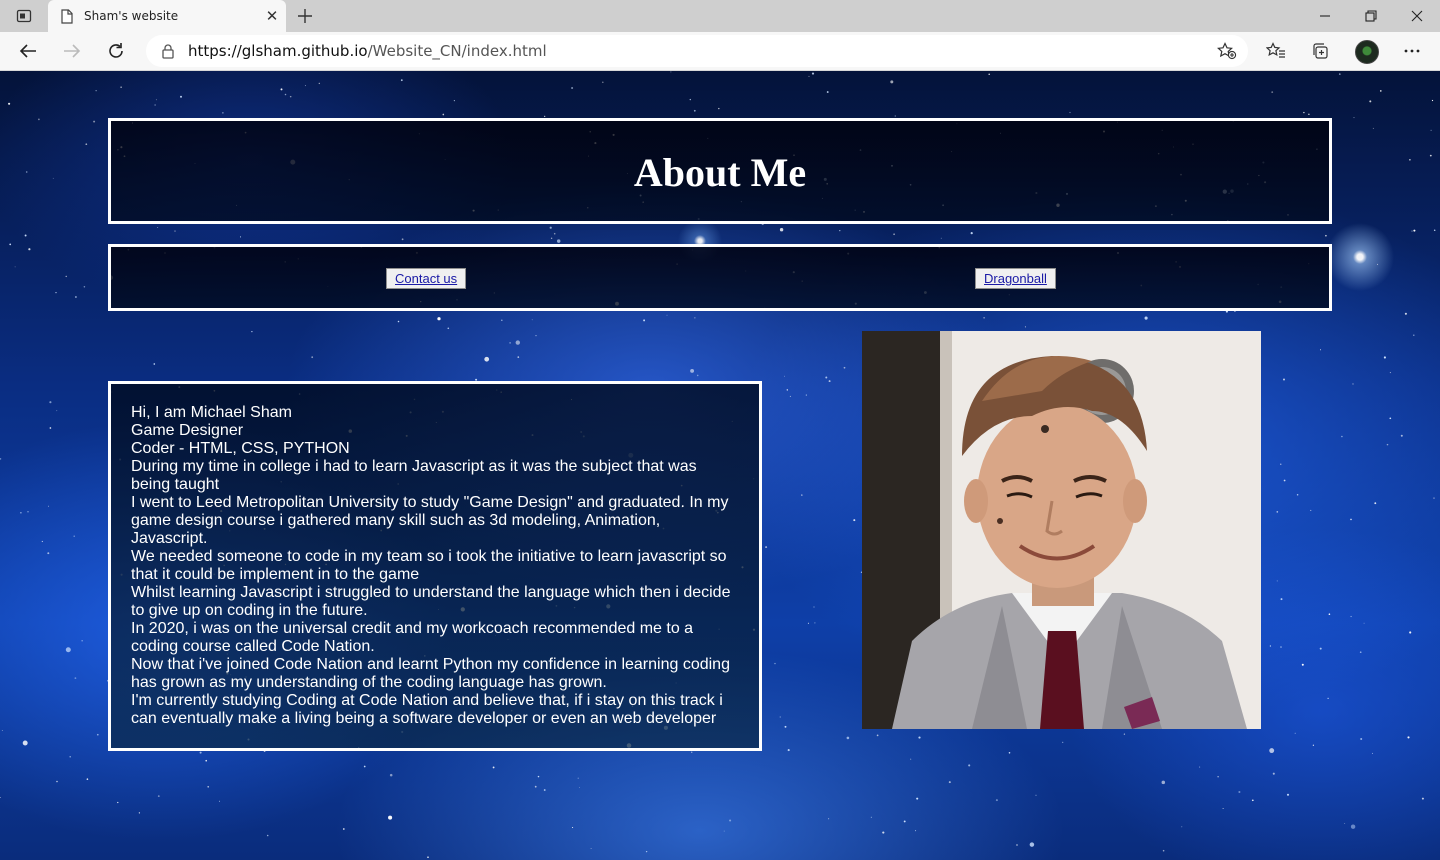  I want to click on header-box: About Me, so click(720, 171).